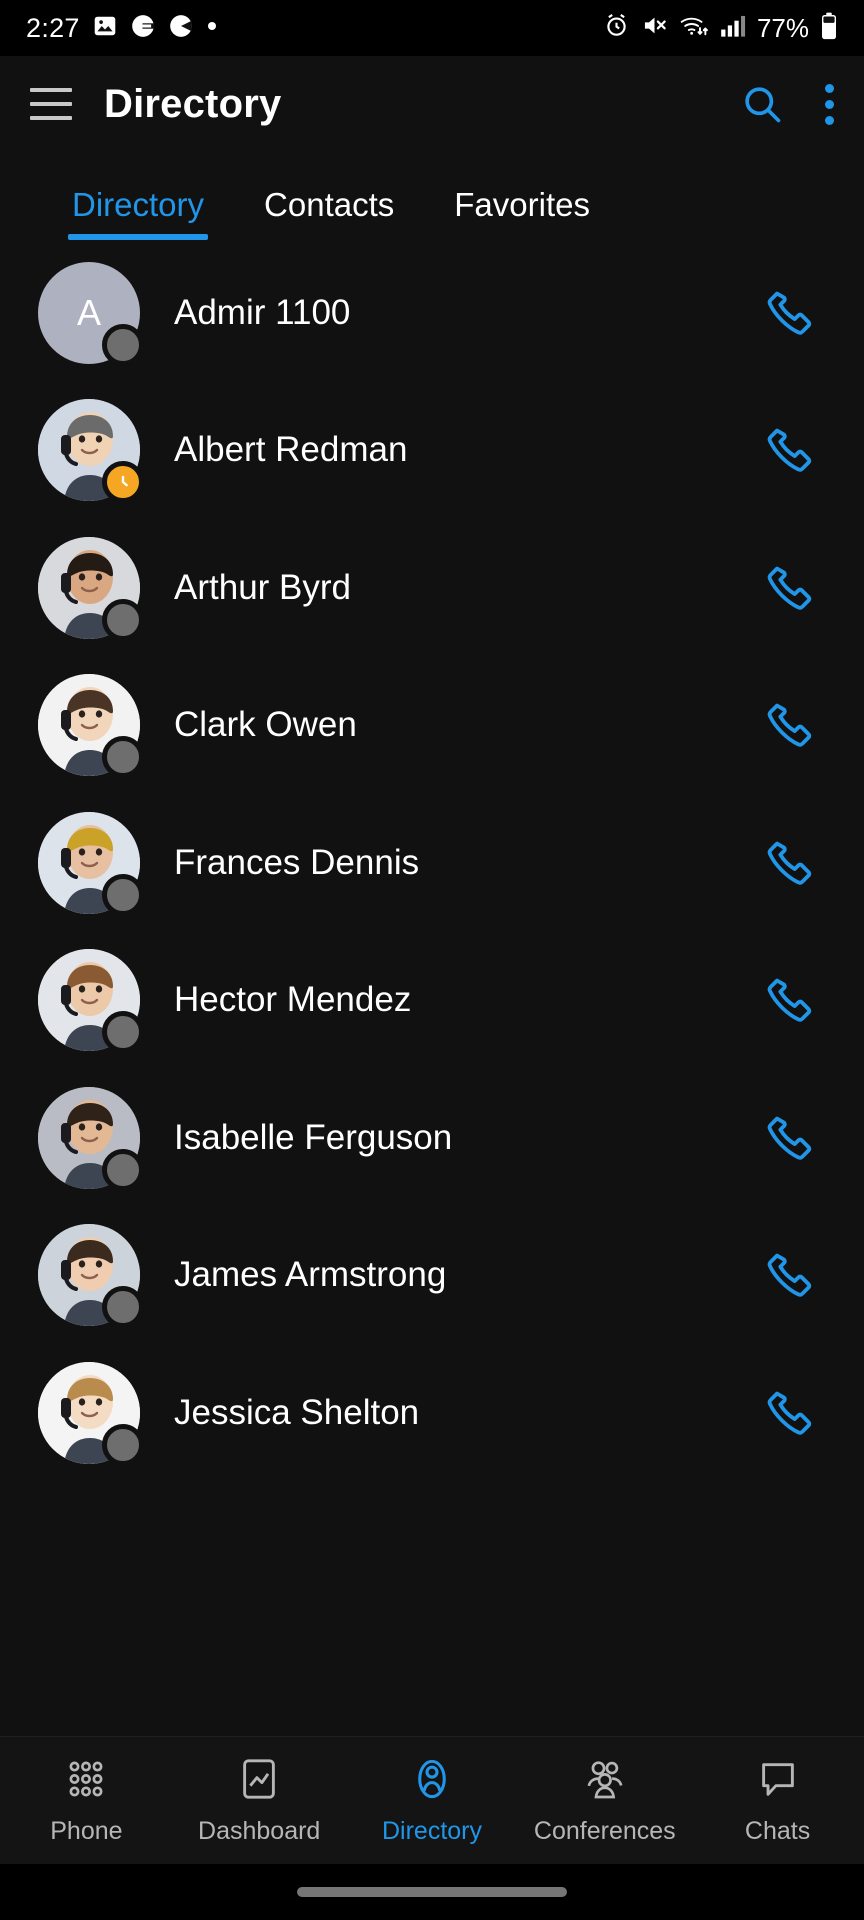  I want to click on contact-name: Arthur Byrd, so click(262, 587).